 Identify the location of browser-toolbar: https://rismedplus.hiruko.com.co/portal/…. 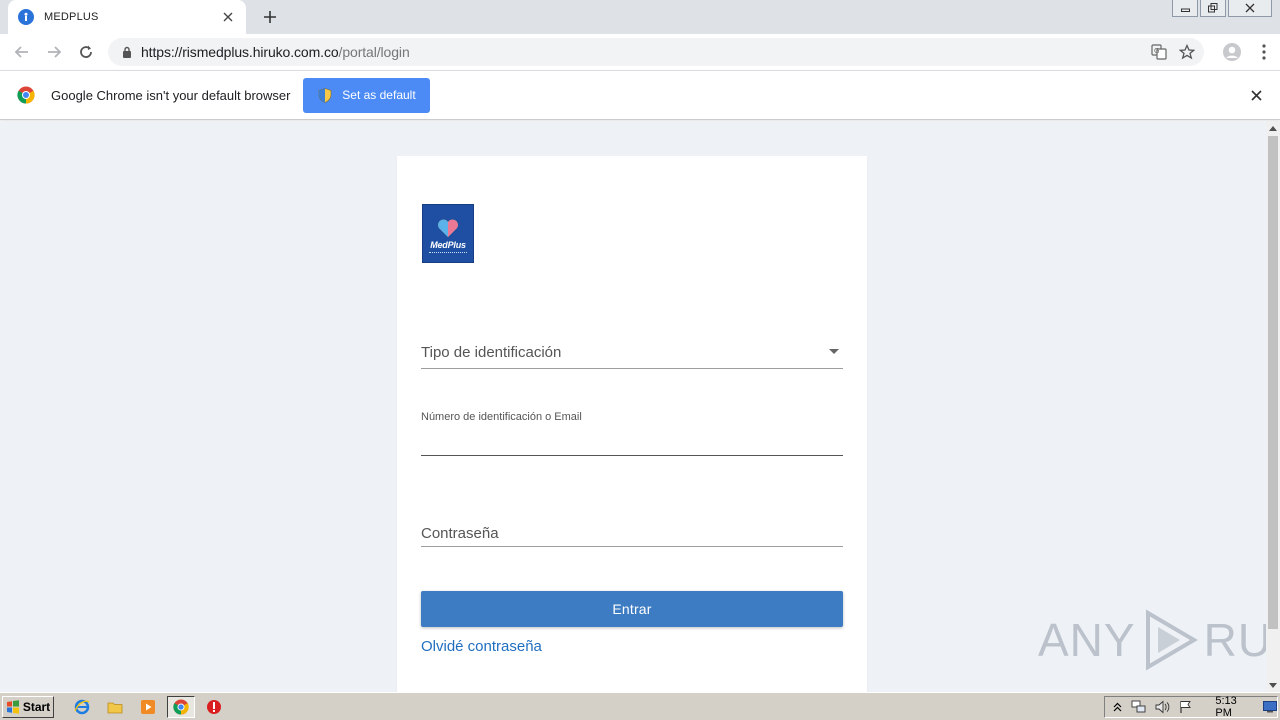
(640, 52).